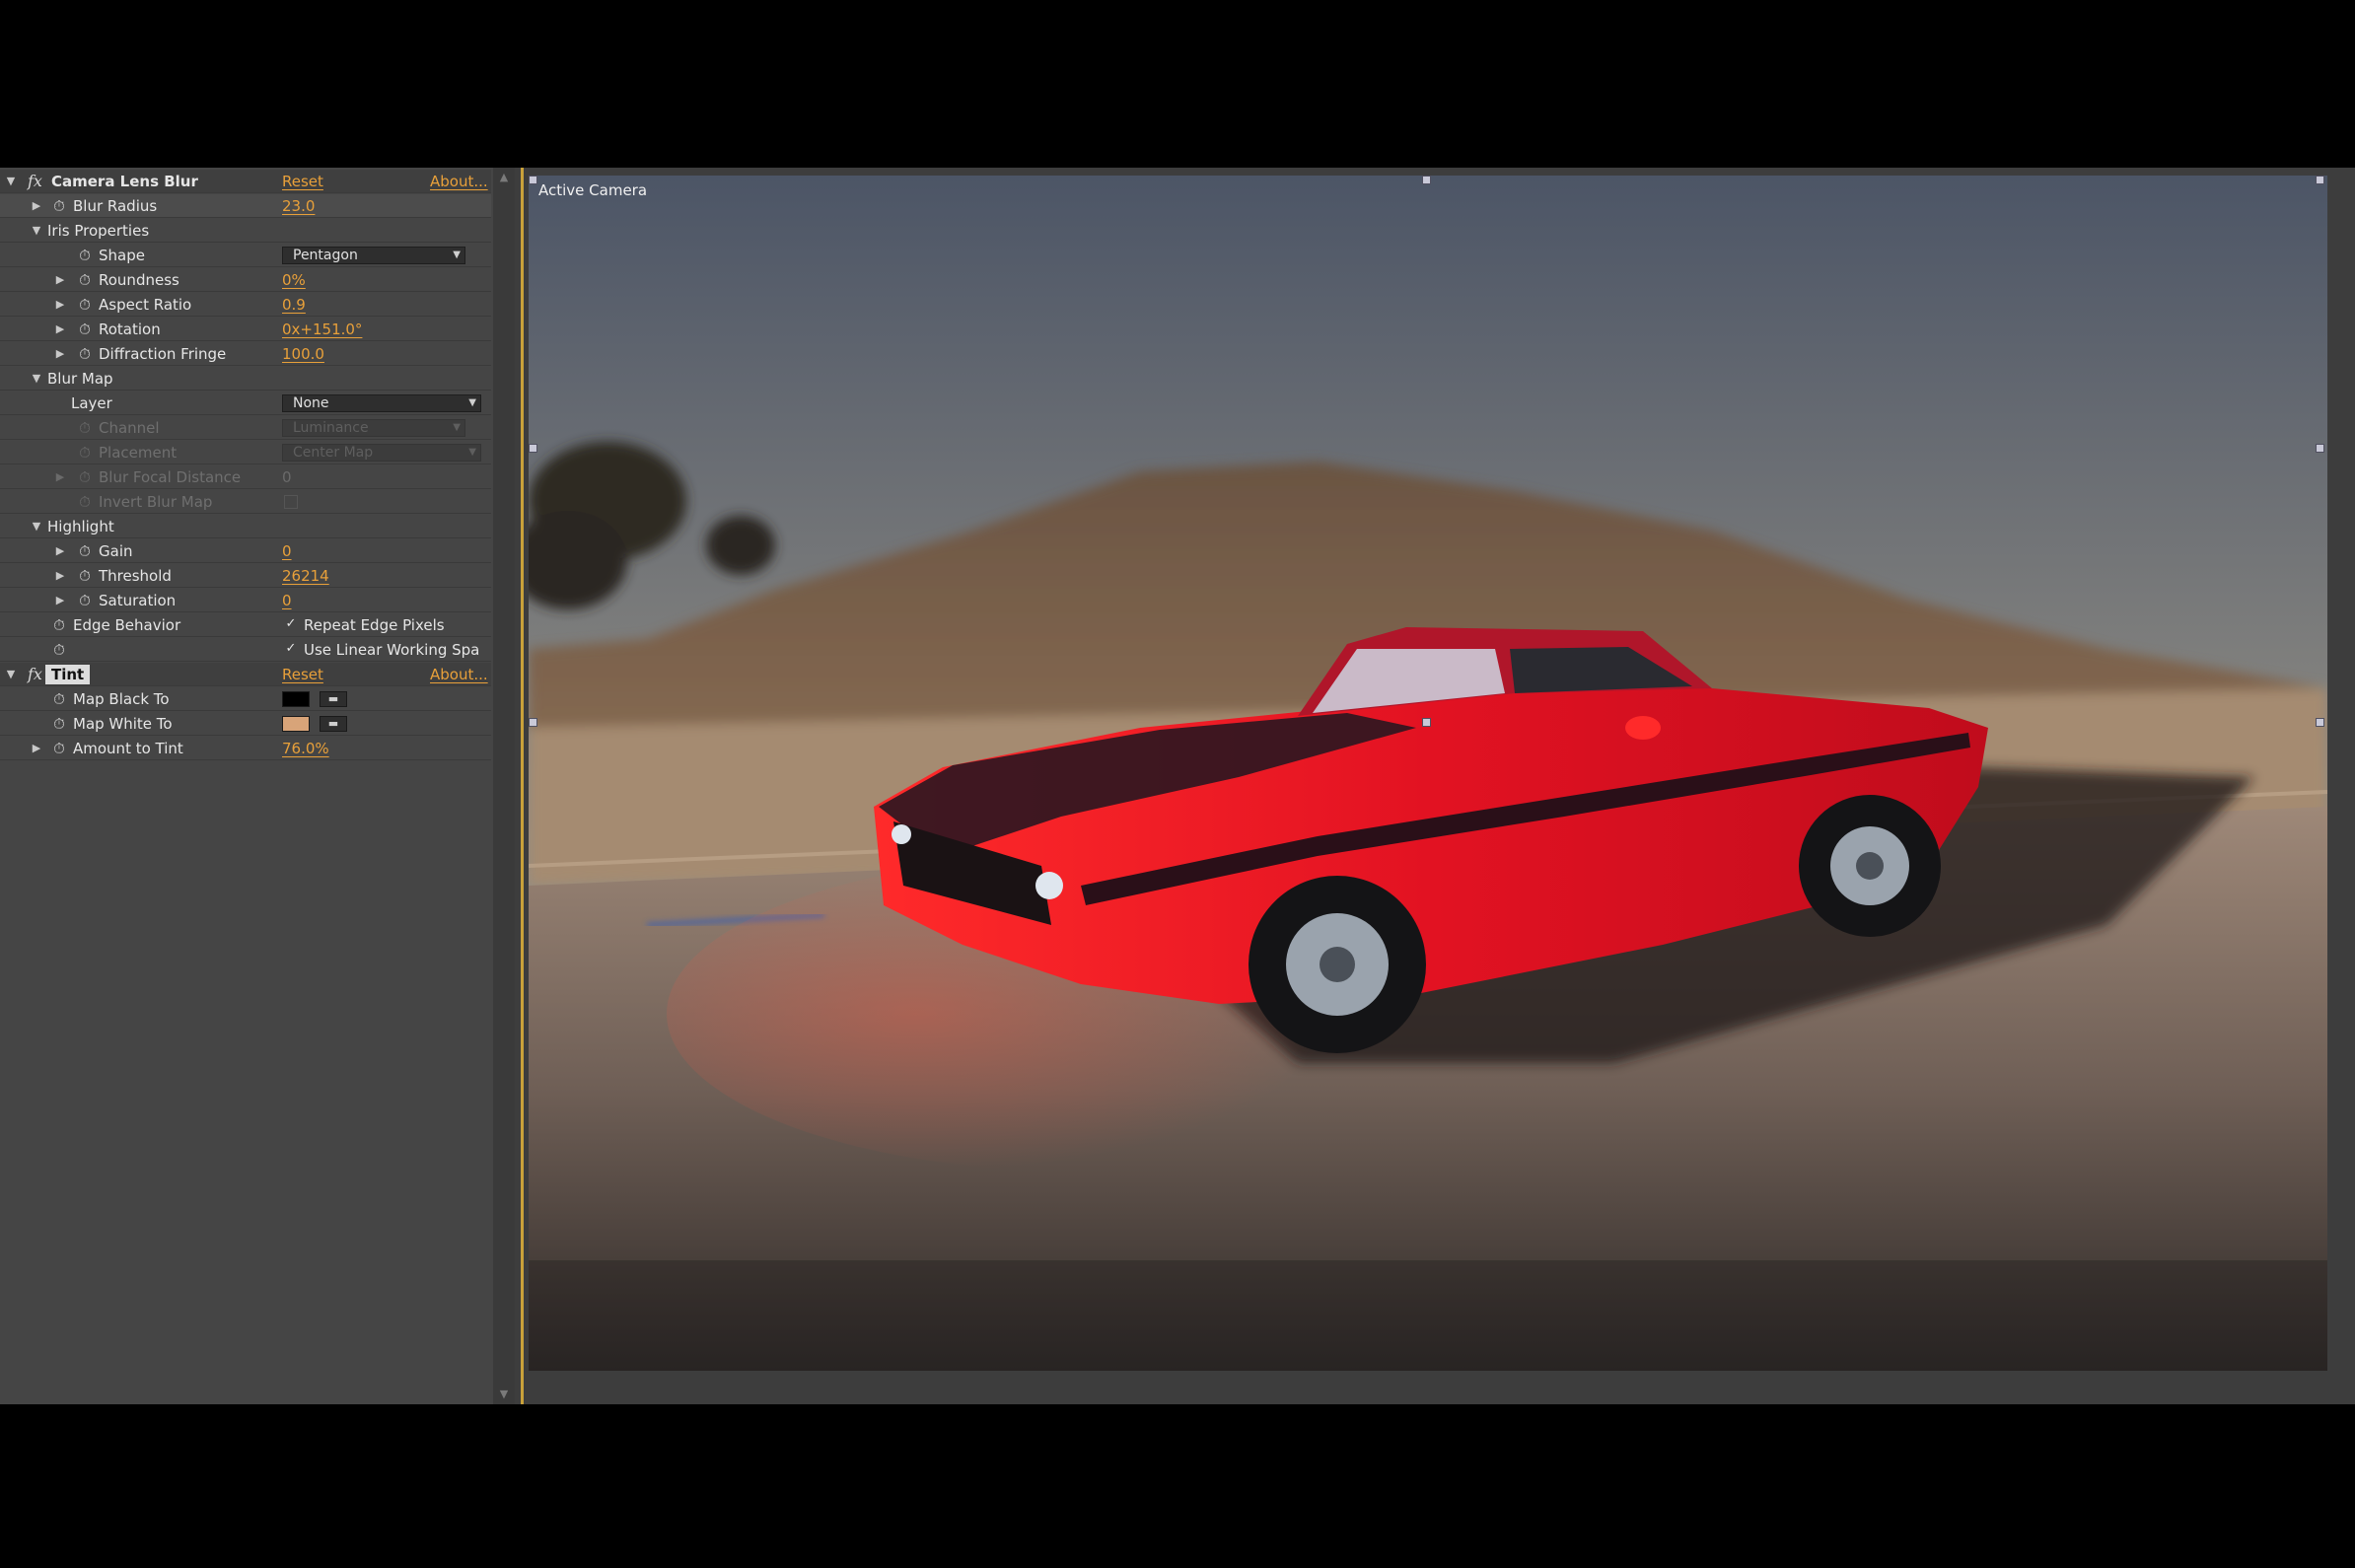 The height and width of the screenshot is (1568, 2355). Describe the element at coordinates (124, 181) in the screenshot. I see `effect-name: Camera Lens Blur` at that location.